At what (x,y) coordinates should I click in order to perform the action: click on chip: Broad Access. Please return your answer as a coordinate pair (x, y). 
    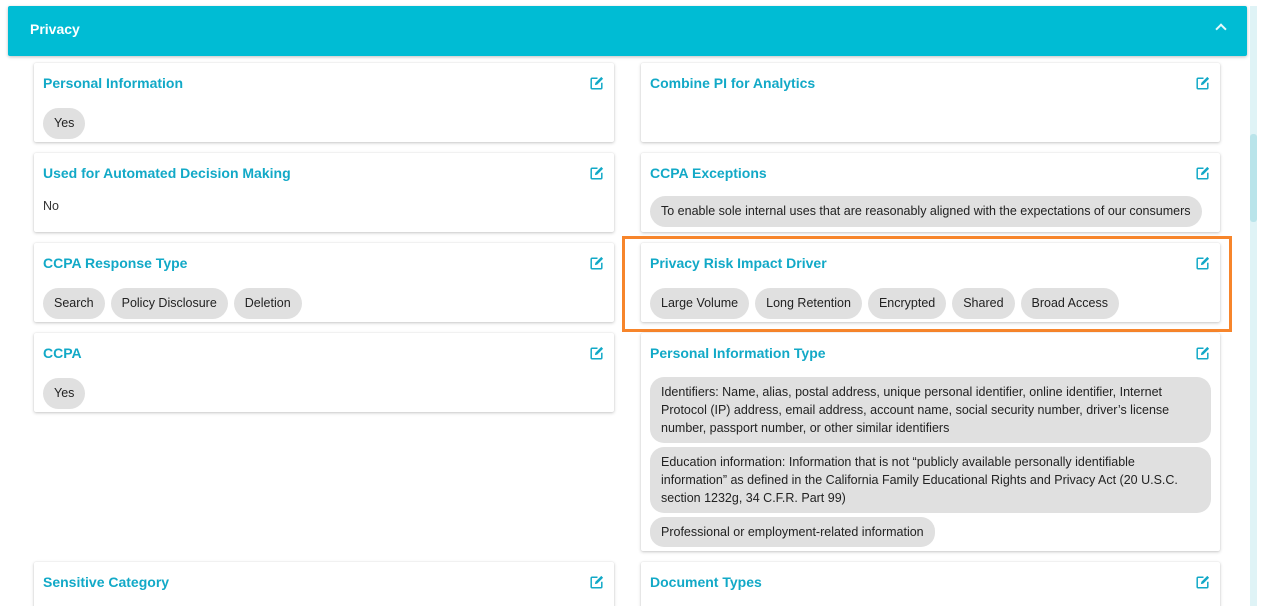
    Looking at the image, I should click on (1069, 303).